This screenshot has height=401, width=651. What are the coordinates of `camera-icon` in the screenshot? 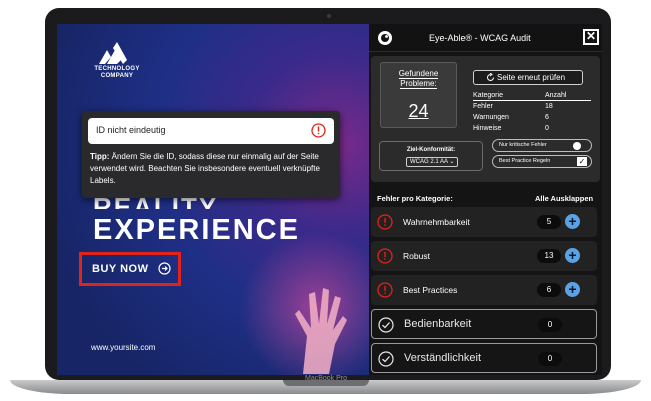 It's located at (329, 16).